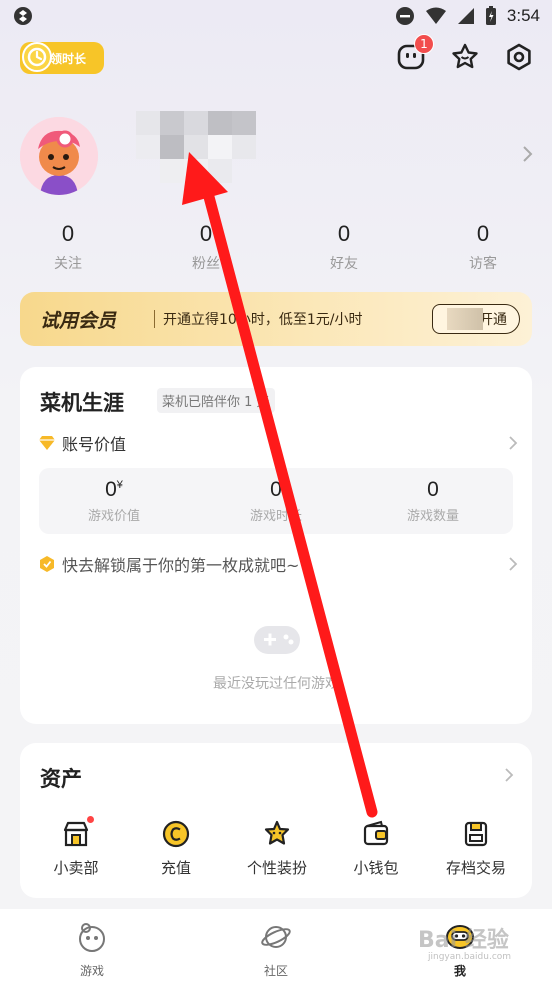 This screenshot has height=983, width=552. Describe the element at coordinates (276, 937) in the screenshot. I see `planet-icon` at that location.